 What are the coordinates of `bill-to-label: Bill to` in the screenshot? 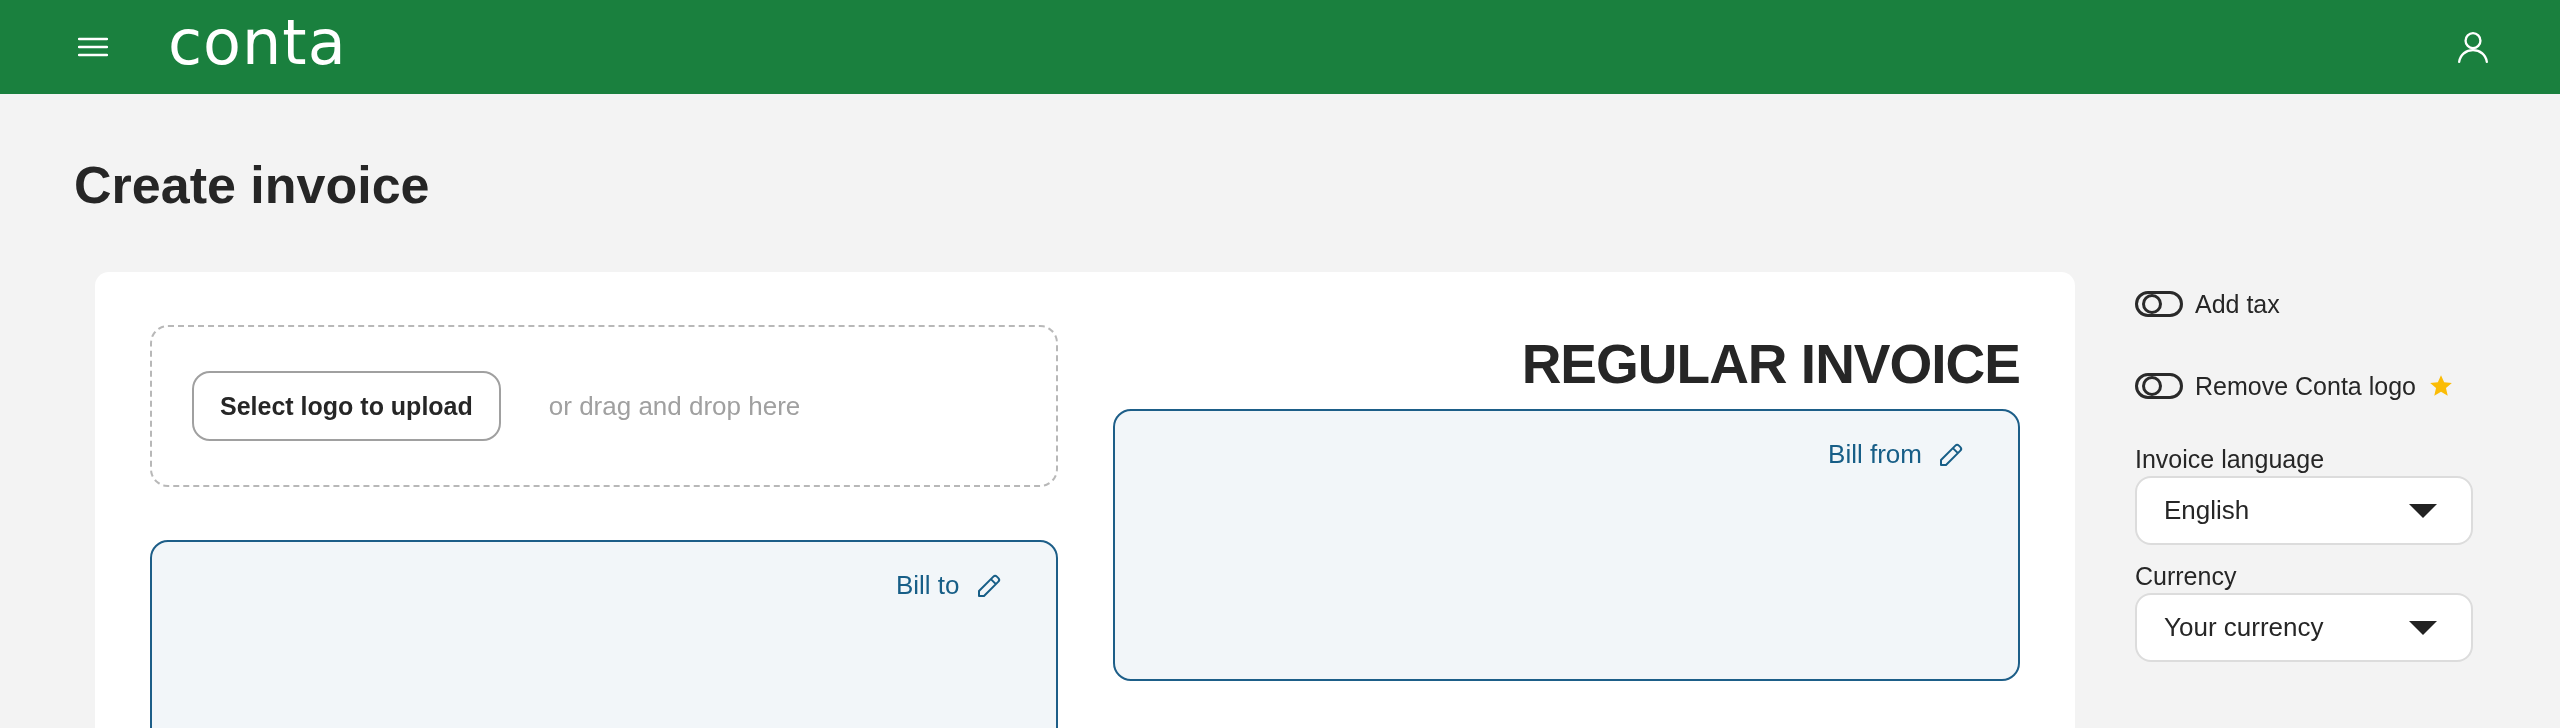 It's located at (927, 585).